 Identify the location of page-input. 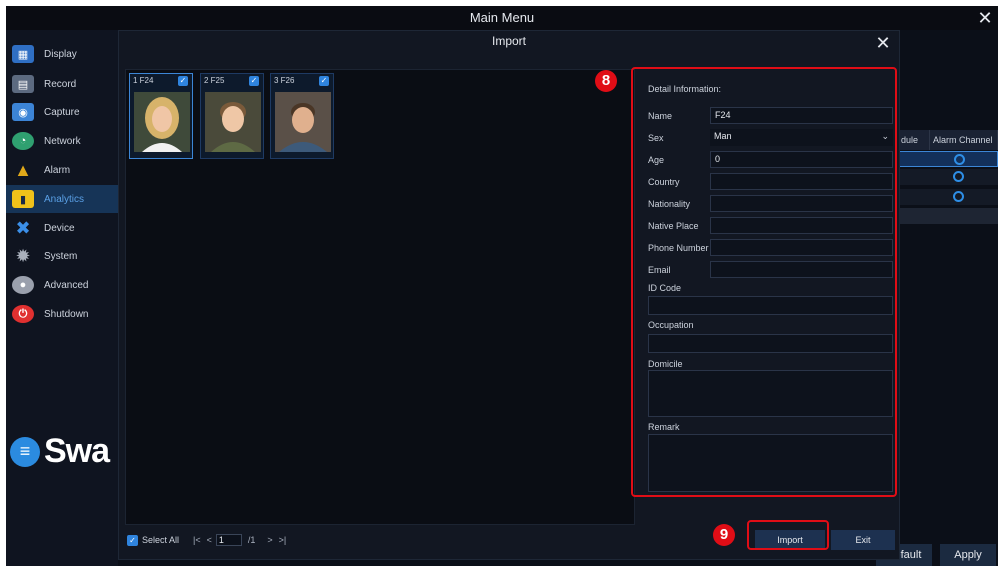
(228, 540).